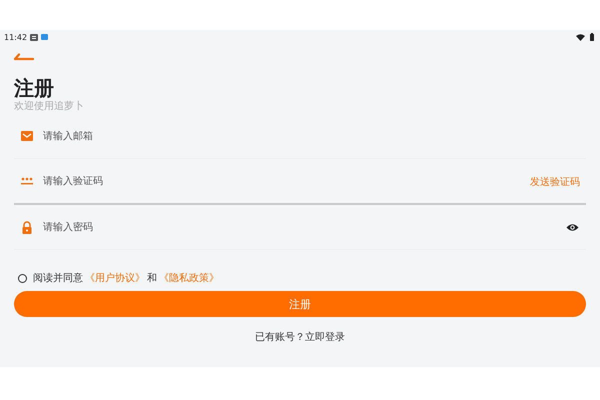 This screenshot has width=600, height=400. I want to click on agree-text: 阅读并同意, so click(58, 278).